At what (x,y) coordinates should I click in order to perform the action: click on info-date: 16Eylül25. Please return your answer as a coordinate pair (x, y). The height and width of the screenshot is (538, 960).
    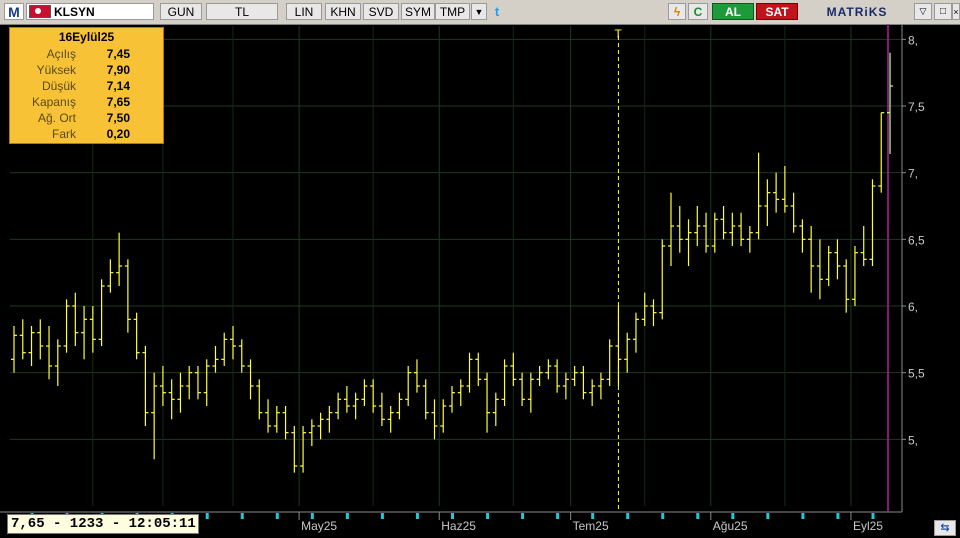
    Looking at the image, I should click on (86, 37).